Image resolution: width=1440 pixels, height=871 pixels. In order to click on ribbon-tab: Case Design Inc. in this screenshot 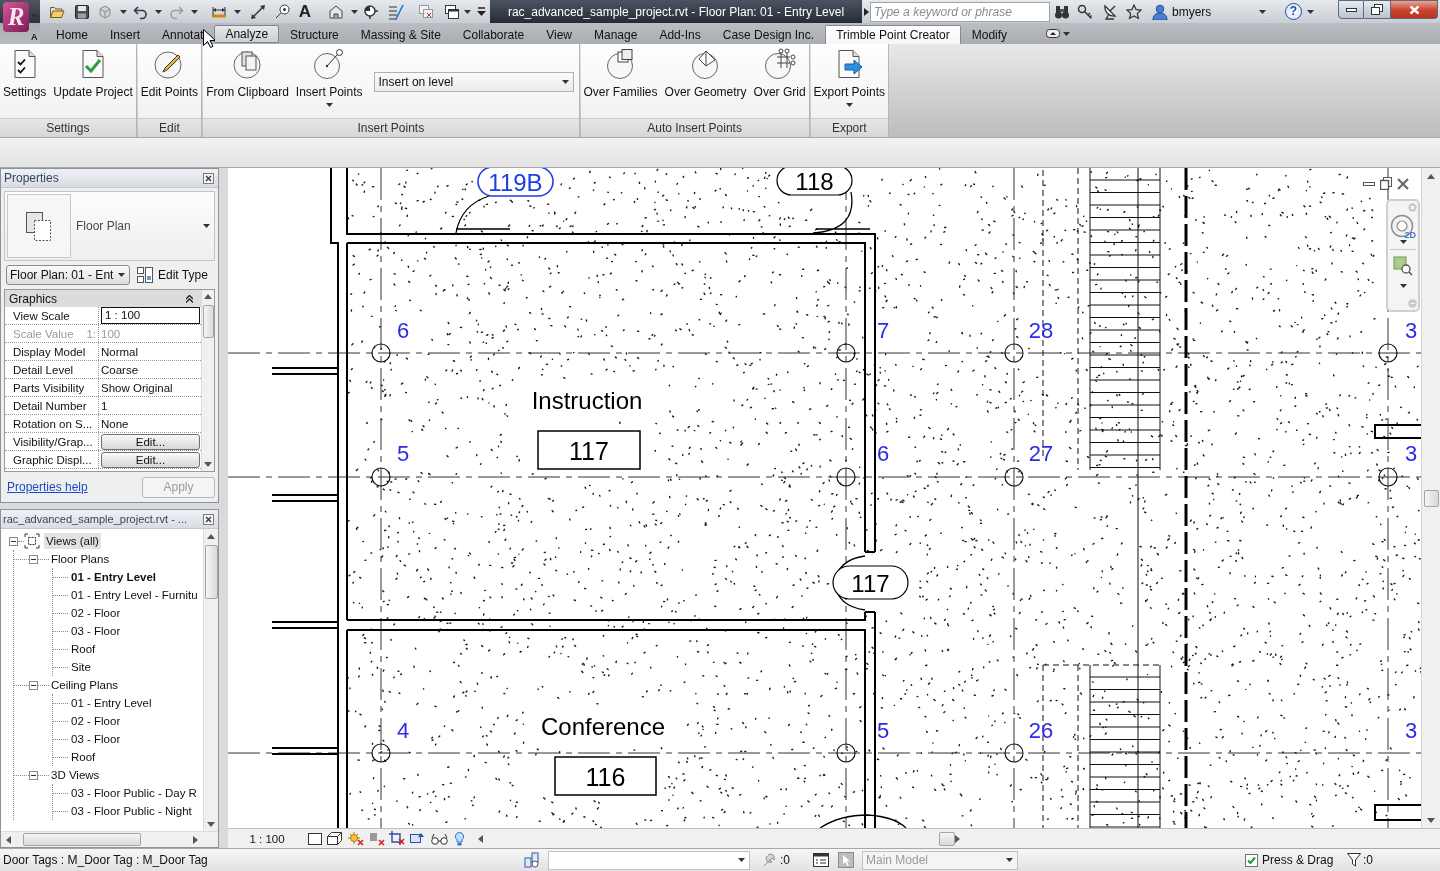, I will do `click(768, 34)`.